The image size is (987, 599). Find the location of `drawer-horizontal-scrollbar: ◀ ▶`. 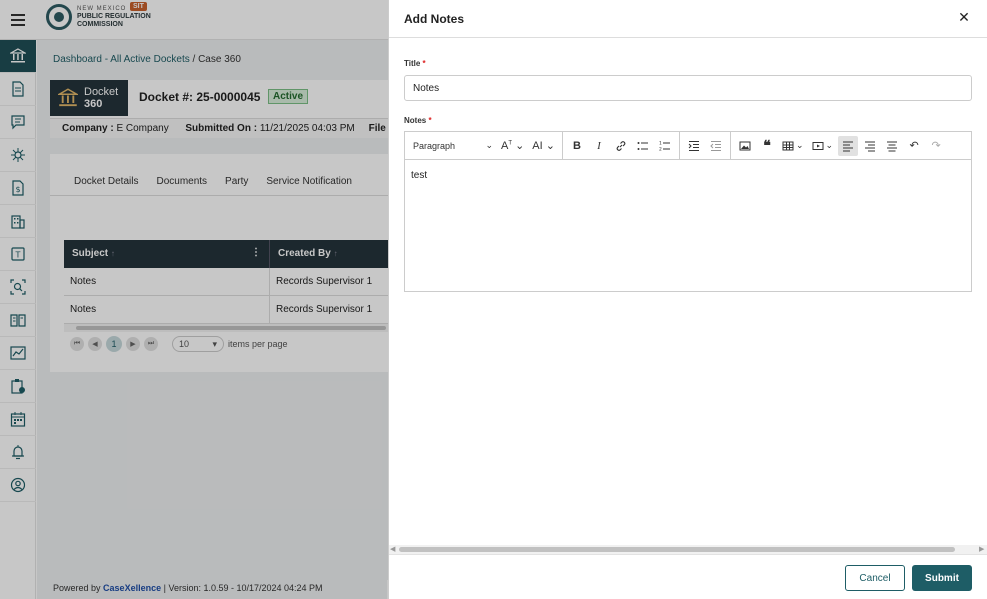

drawer-horizontal-scrollbar: ◀ ▶ is located at coordinates (688, 549).